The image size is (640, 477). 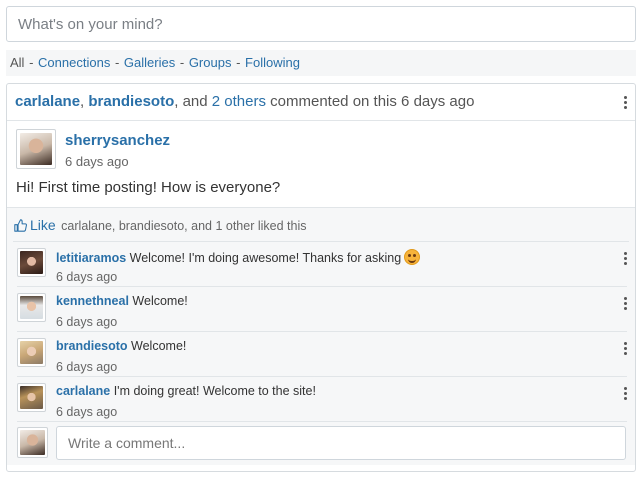 I want to click on like-button: Like, so click(x=37, y=225).